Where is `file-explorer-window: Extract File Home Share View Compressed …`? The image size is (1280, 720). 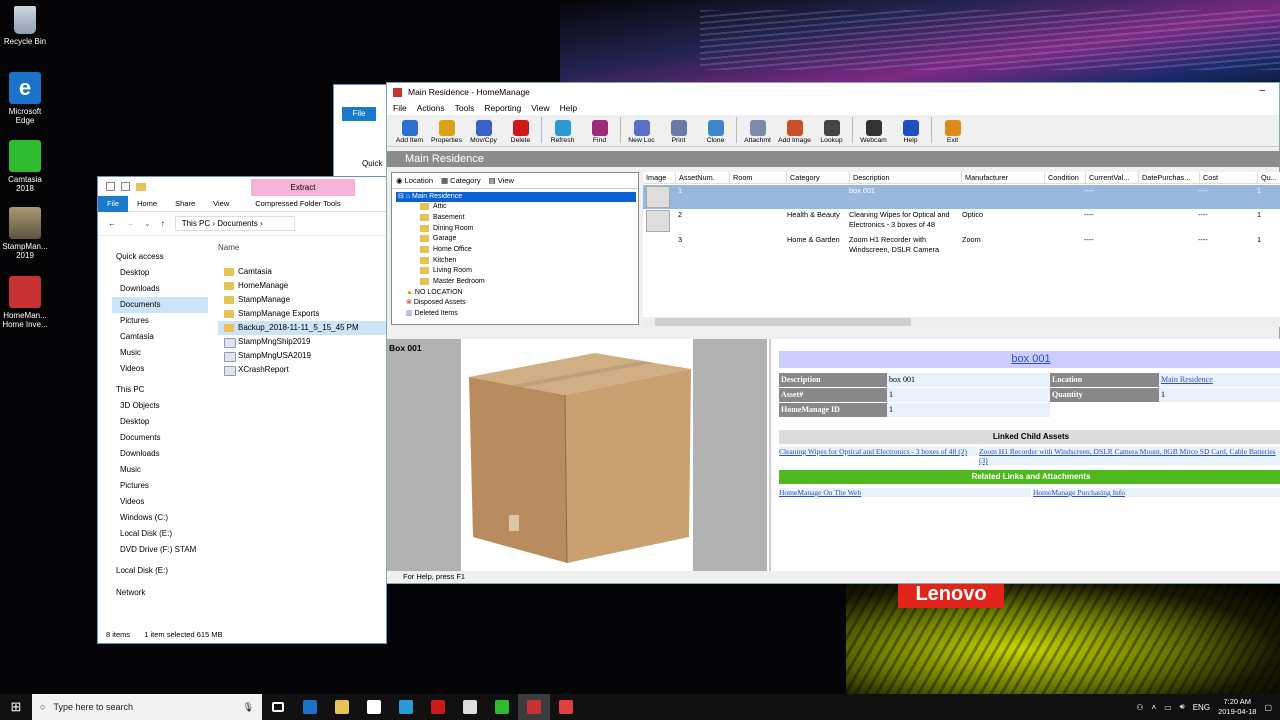 file-explorer-window: Extract File Home Share View Compressed … is located at coordinates (242, 410).